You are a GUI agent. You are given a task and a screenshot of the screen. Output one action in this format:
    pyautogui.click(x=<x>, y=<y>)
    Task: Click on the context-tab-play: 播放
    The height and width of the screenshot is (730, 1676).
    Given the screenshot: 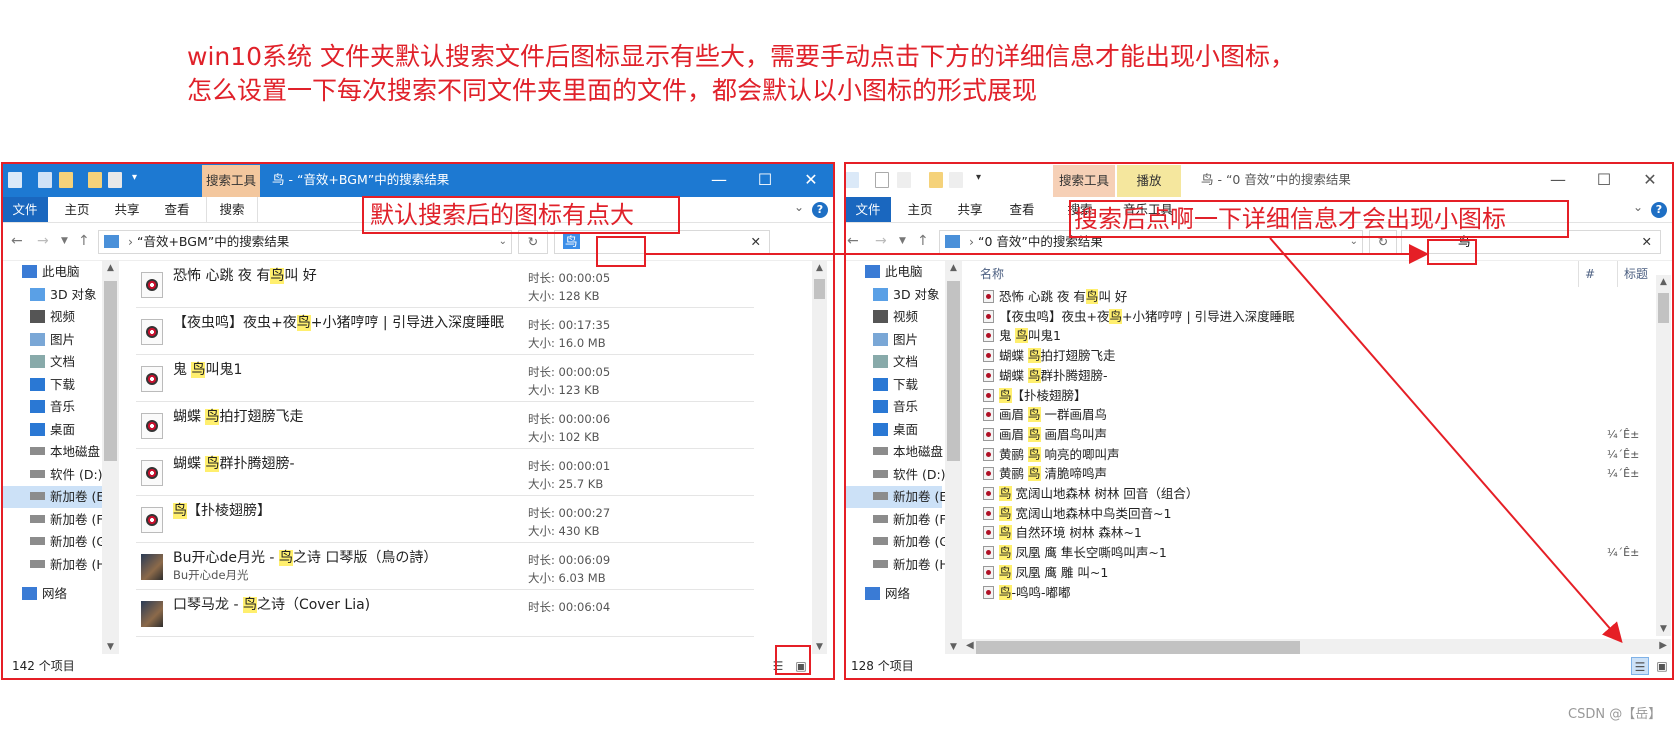 What is the action you would take?
    pyautogui.click(x=1149, y=181)
    